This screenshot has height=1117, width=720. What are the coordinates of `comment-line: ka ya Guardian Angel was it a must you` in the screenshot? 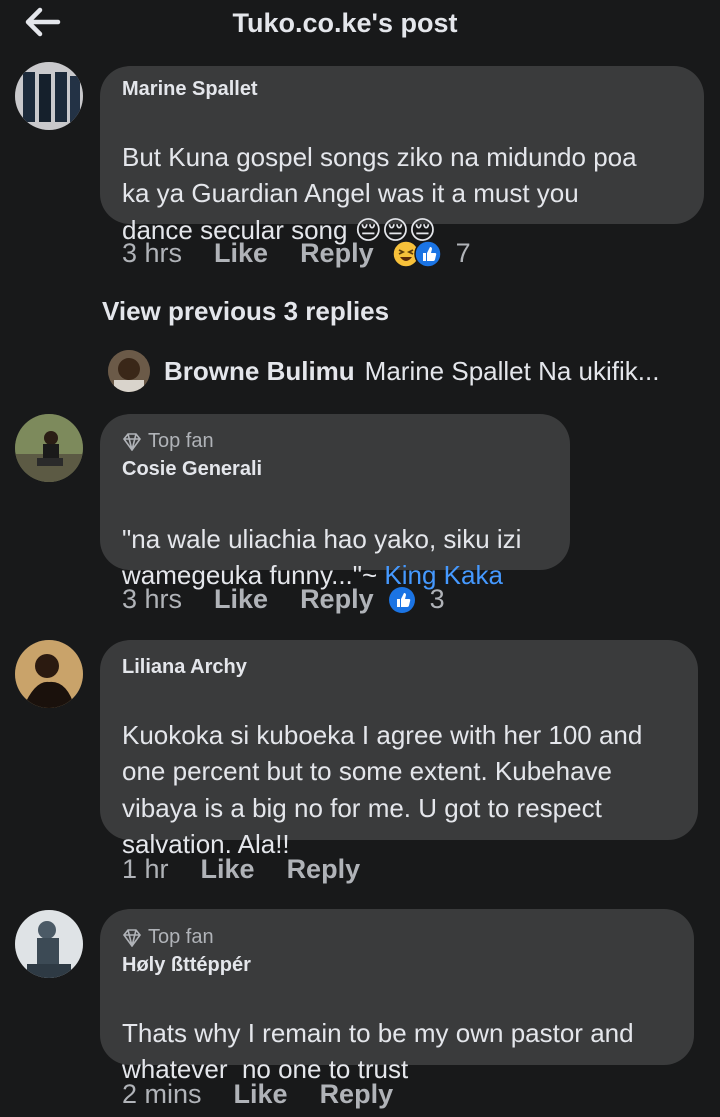 It's located at (350, 193).